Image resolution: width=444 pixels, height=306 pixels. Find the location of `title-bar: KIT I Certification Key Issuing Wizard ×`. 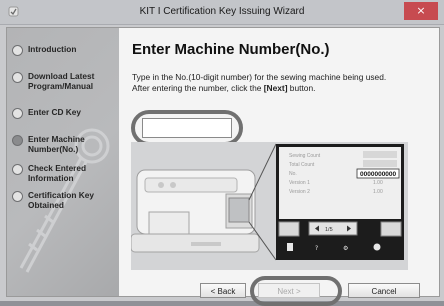

title-bar: KIT I Certification Key Issuing Wizard × is located at coordinates (222, 12).